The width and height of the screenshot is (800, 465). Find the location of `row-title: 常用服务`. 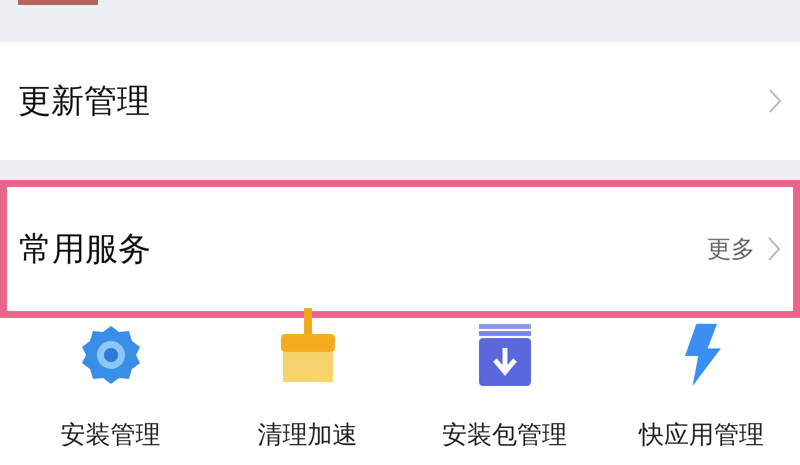

row-title: 常用服务 is located at coordinates (85, 249).